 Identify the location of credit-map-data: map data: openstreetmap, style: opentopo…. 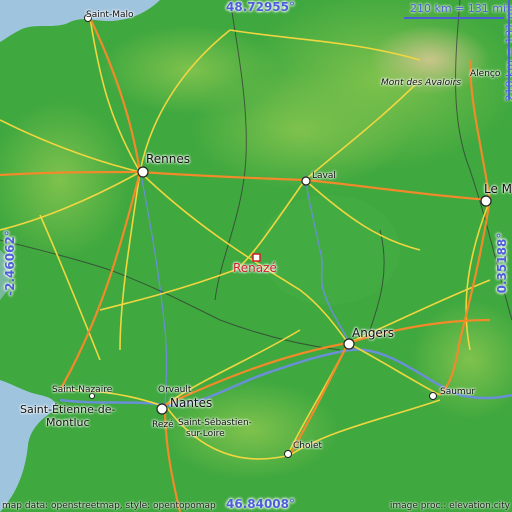
(109, 506).